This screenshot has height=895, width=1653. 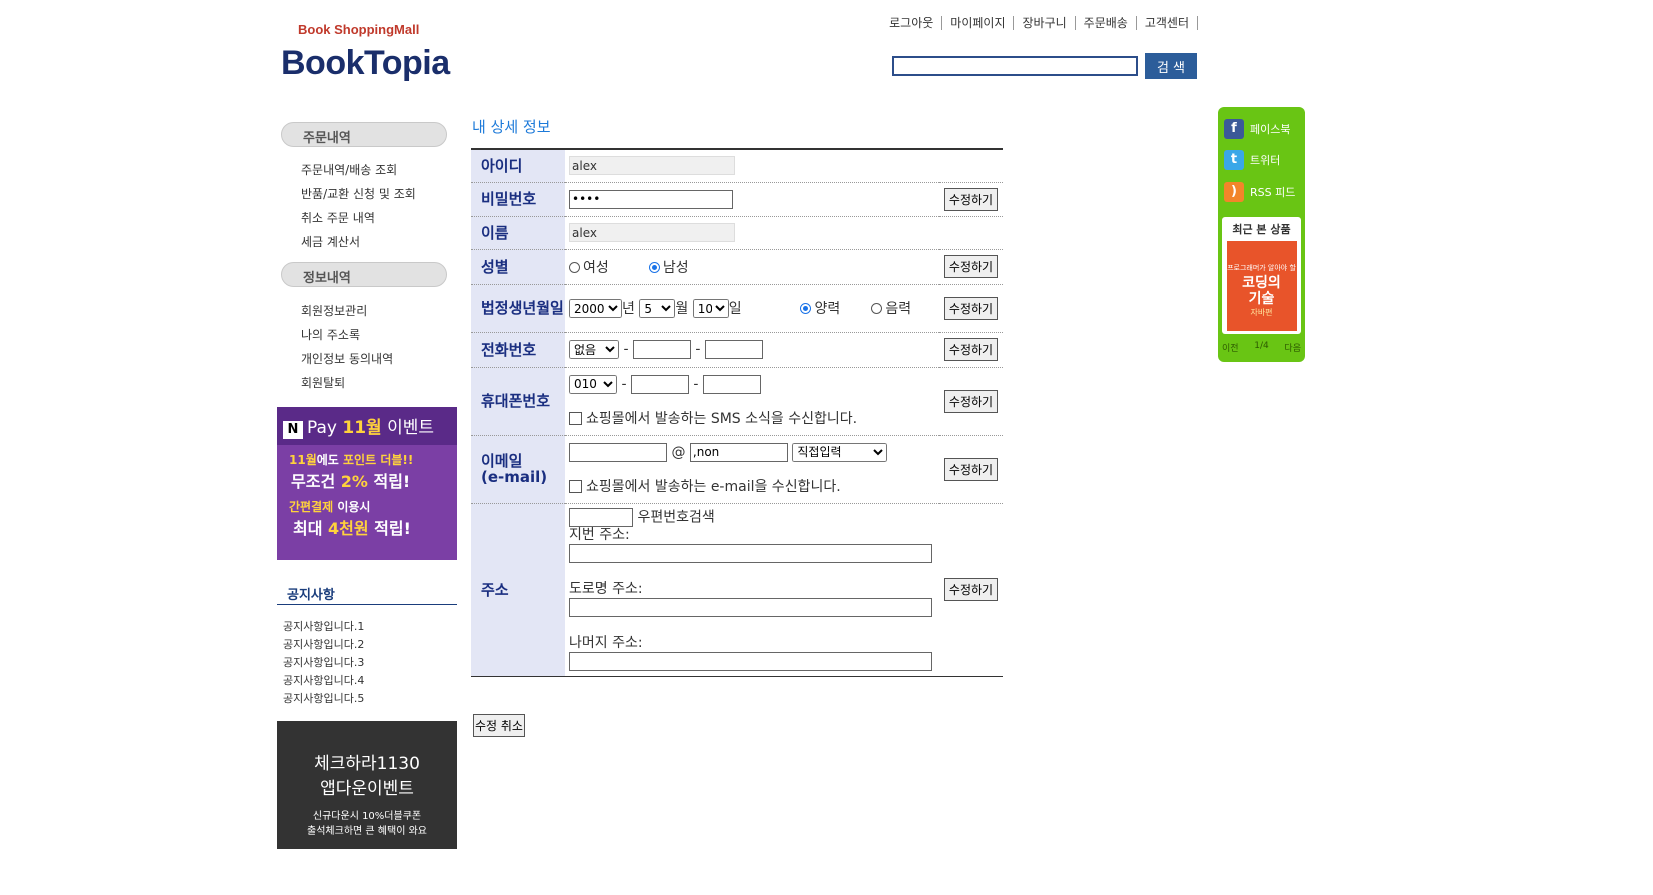 I want to click on birth-lunar-radio, so click(x=877, y=309).